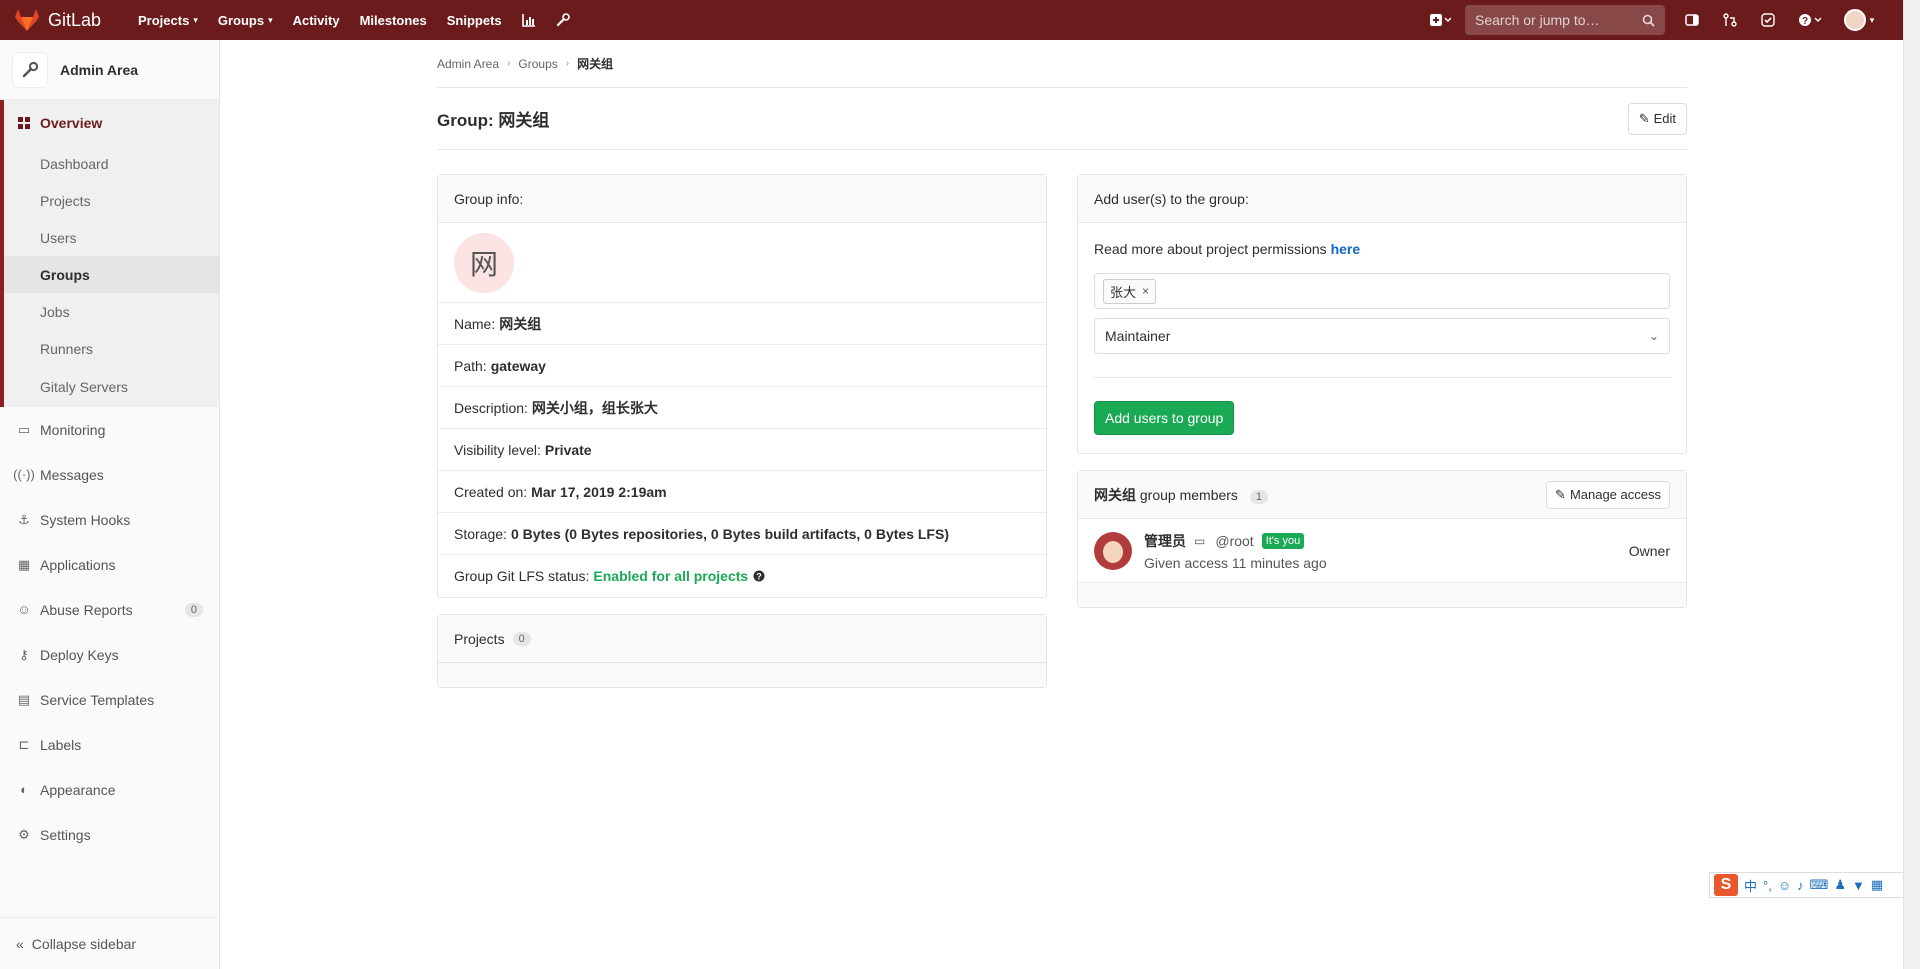 The image size is (1920, 969). Describe the element at coordinates (1440, 20) in the screenshot. I see `new-item-icon` at that location.